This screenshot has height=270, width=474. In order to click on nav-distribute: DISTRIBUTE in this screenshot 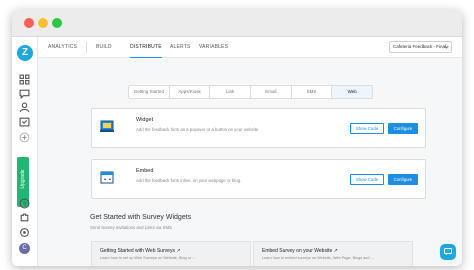, I will do `click(146, 47)`.